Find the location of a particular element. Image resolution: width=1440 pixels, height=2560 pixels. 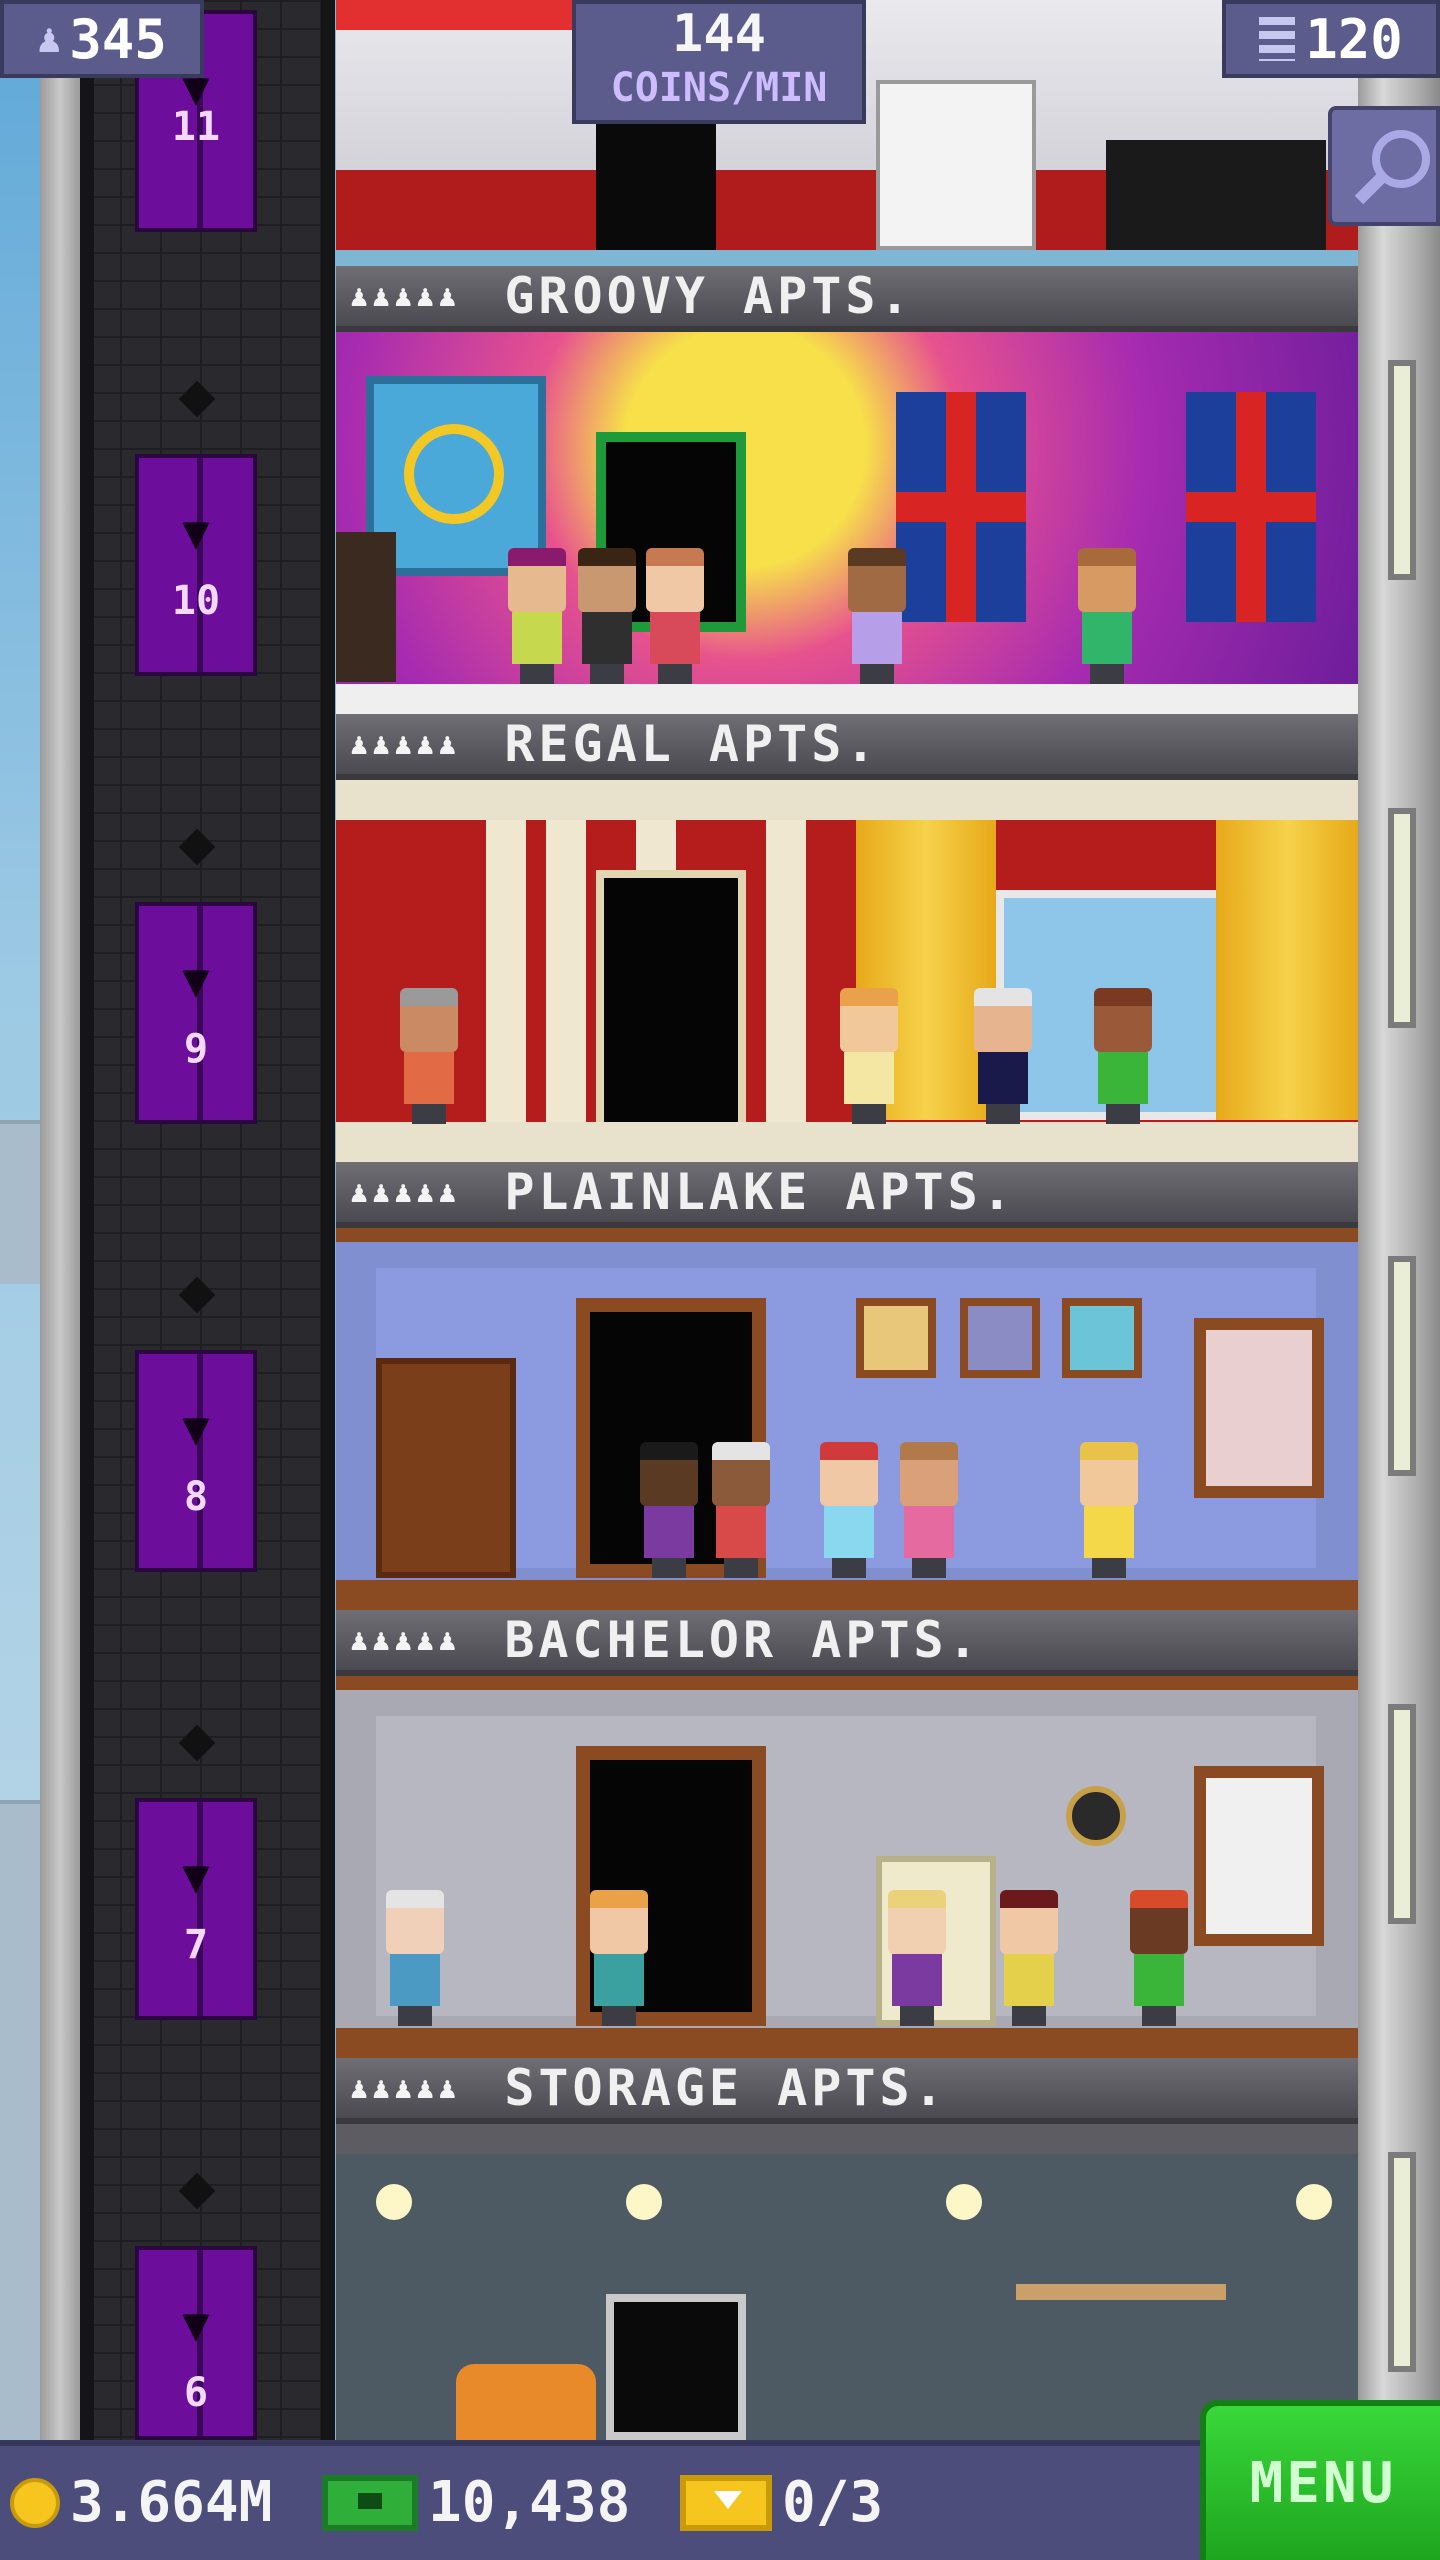

coins-display: 3.664M is located at coordinates (141, 2502).